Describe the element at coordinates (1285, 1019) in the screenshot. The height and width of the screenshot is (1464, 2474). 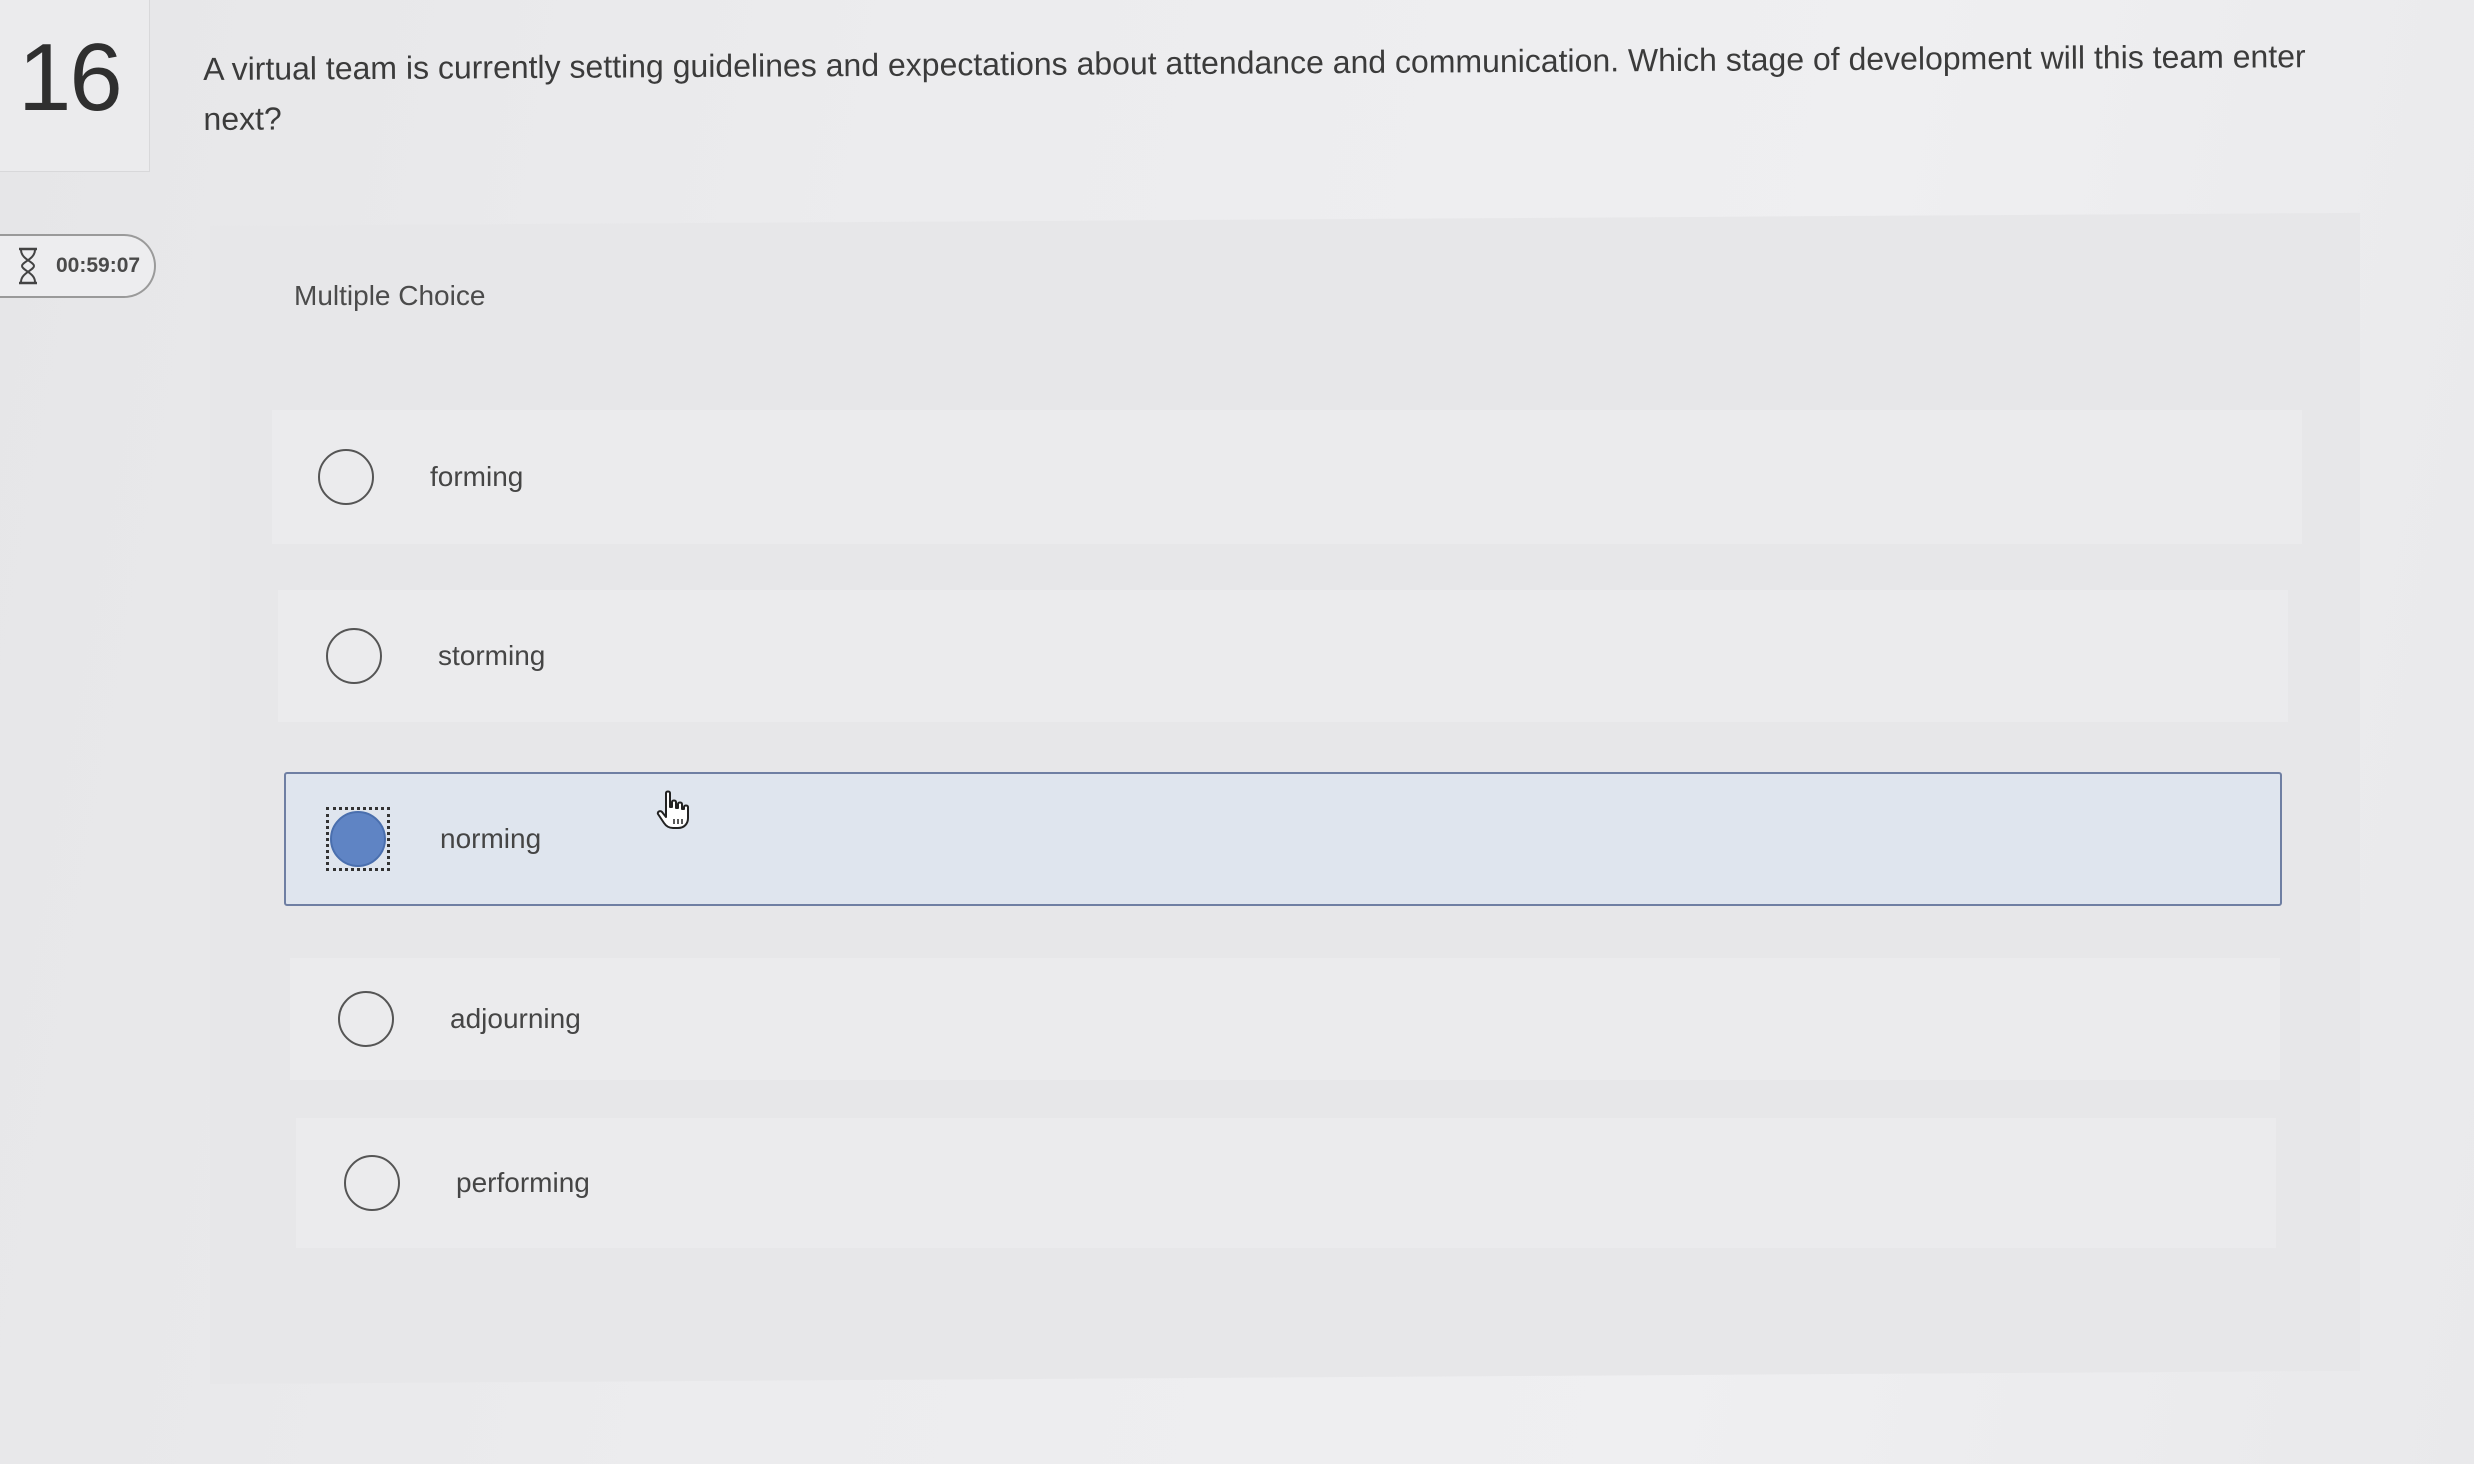
I see `option-adjourning: adjourning` at that location.